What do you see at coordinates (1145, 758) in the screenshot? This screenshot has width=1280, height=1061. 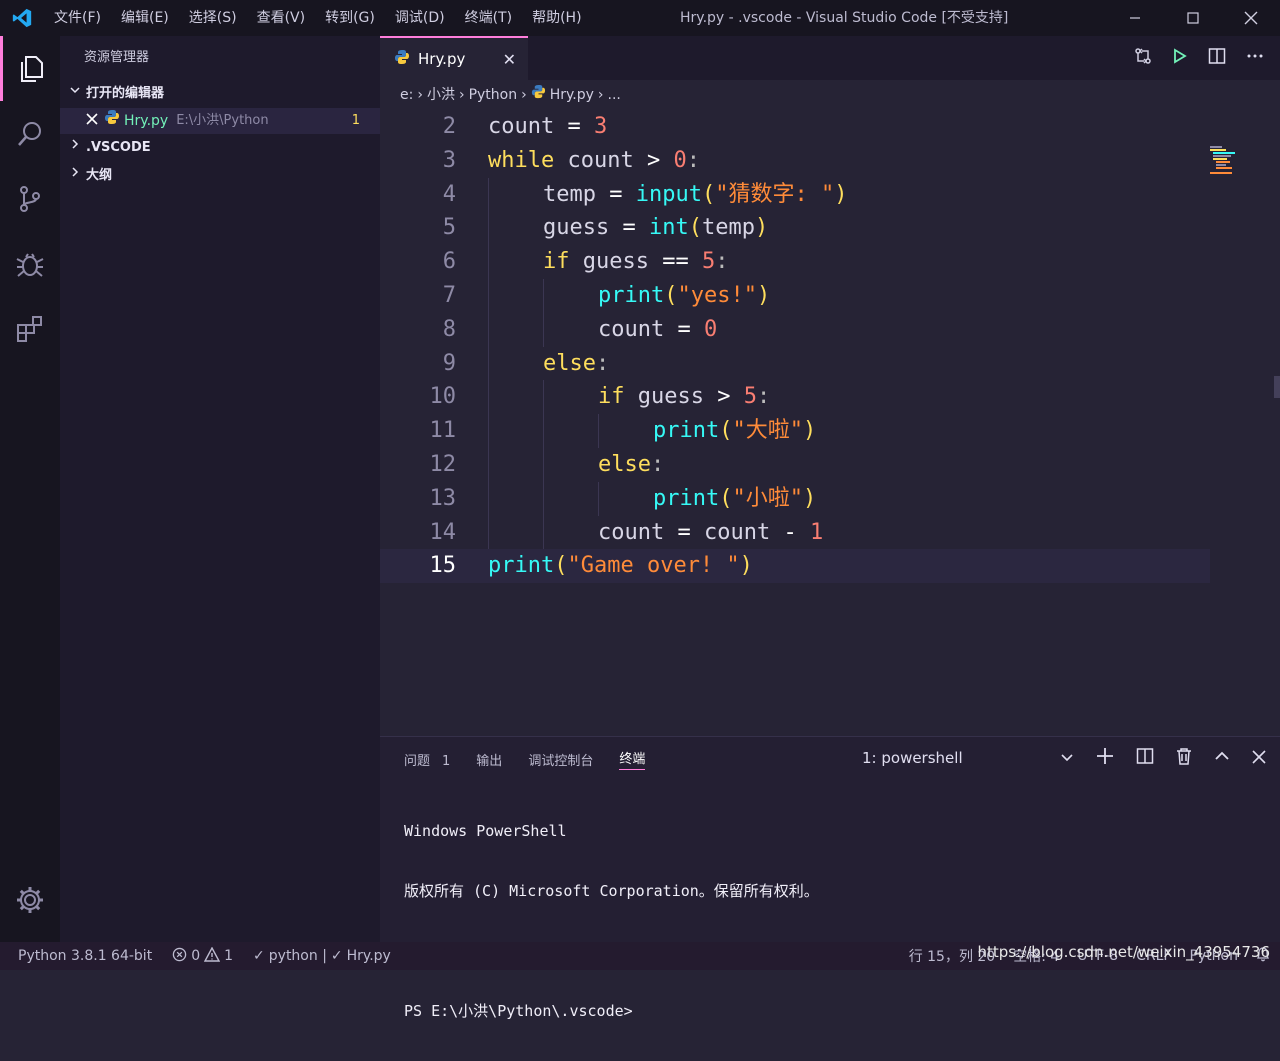 I see `split-terminal-icon` at bounding box center [1145, 758].